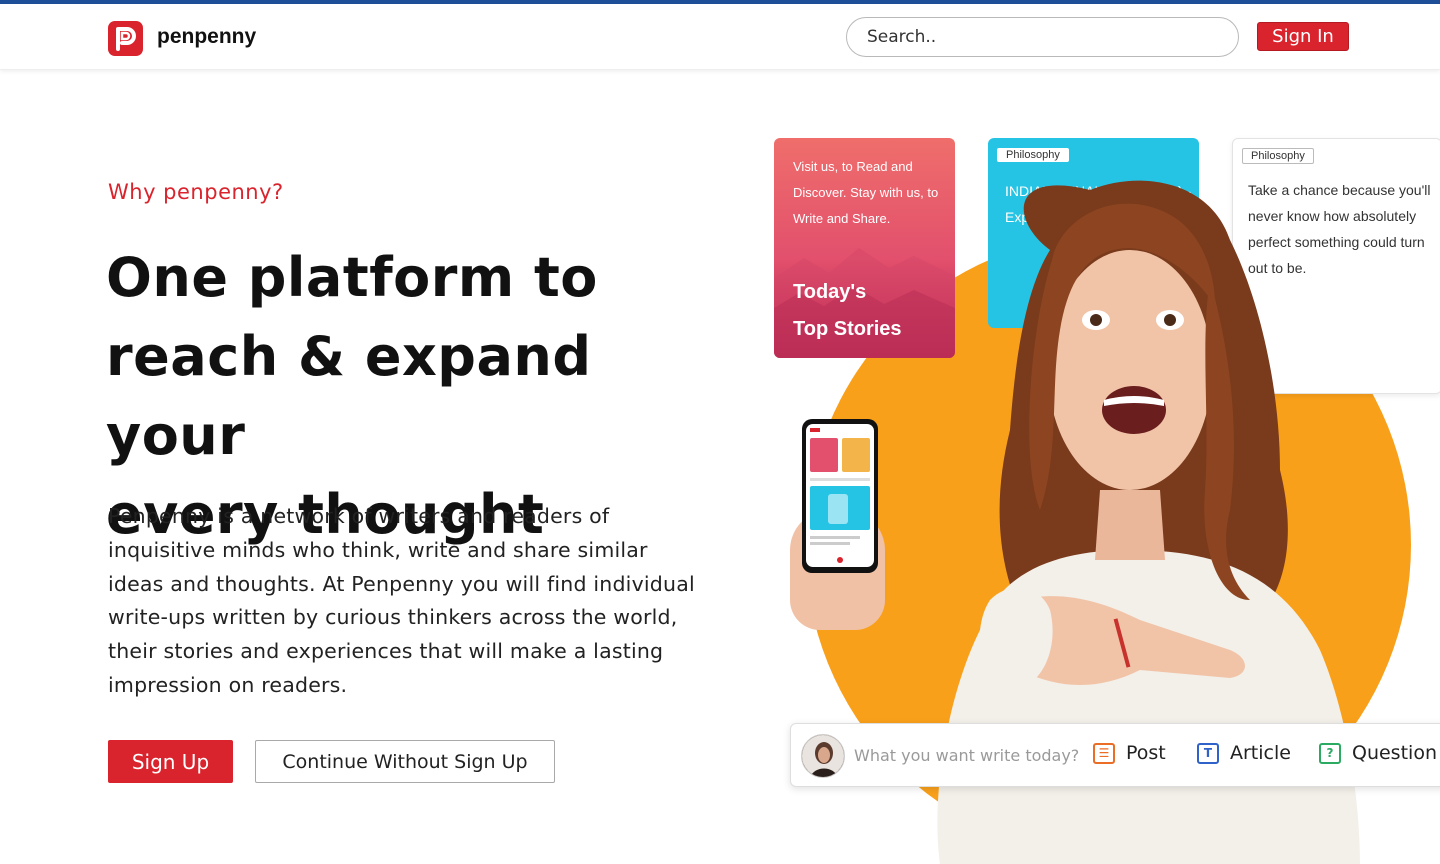 Image resolution: width=1440 pixels, height=864 pixels. I want to click on post-option: ☰ Post, so click(1129, 753).